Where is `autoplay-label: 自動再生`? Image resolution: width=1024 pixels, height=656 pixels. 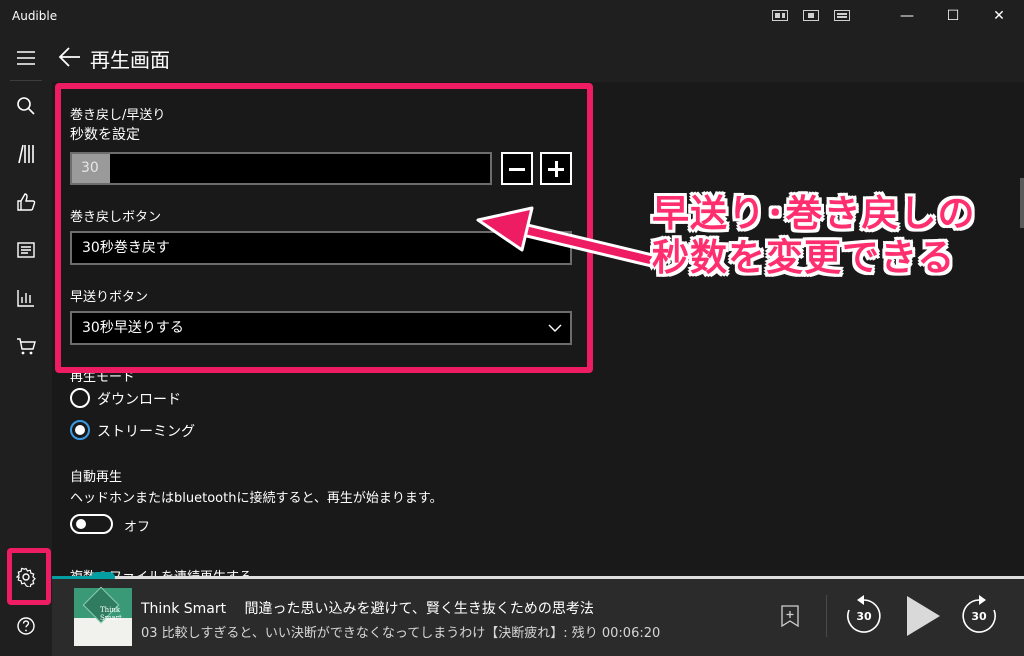 autoplay-label: 自動再生 is located at coordinates (96, 477).